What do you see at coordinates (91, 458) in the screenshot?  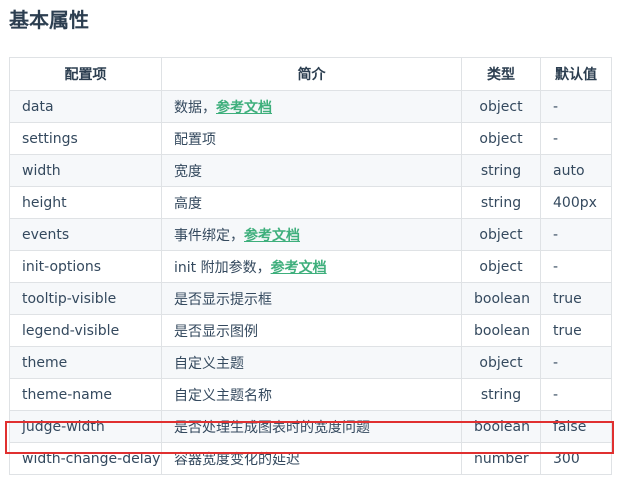 I see `cell-name-text: width-change-delay` at bounding box center [91, 458].